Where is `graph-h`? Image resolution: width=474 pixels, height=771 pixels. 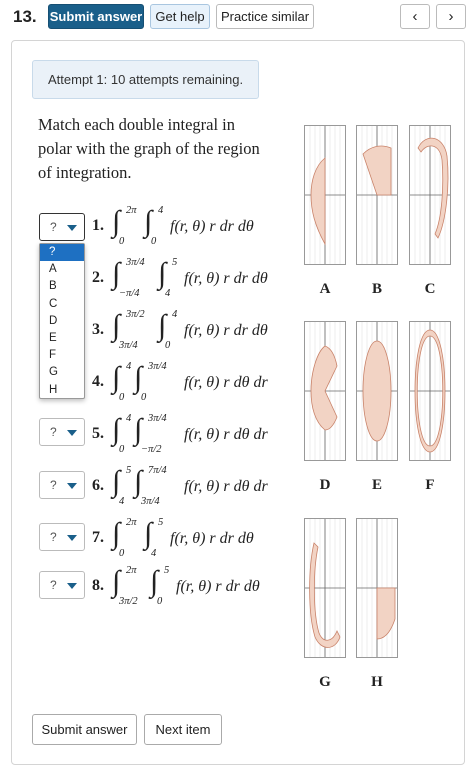
graph-h is located at coordinates (377, 588).